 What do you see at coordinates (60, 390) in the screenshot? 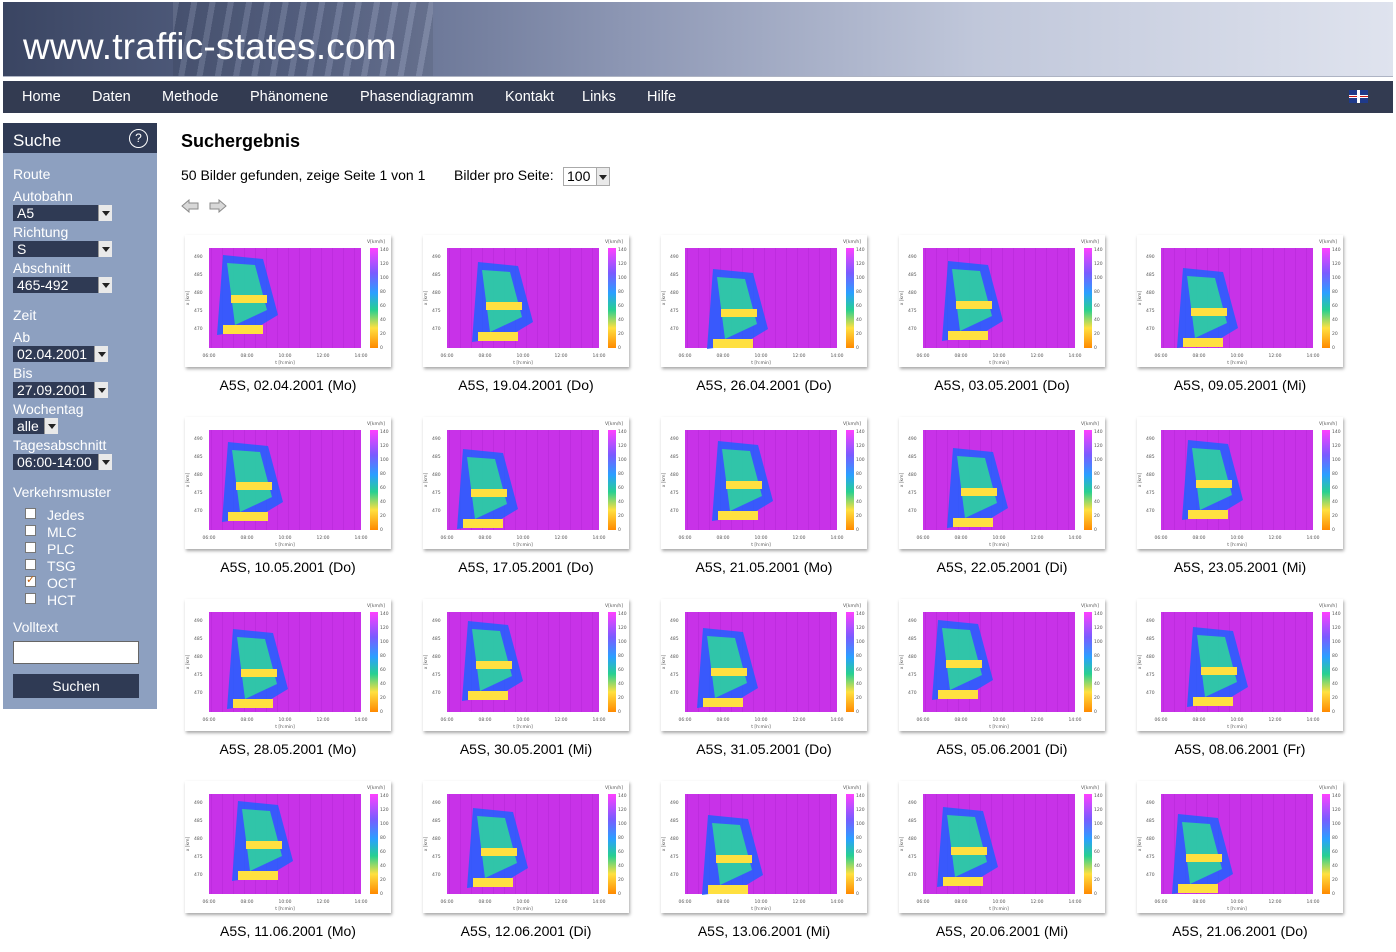
I see `bis-date-select: 27.09.2001` at bounding box center [60, 390].